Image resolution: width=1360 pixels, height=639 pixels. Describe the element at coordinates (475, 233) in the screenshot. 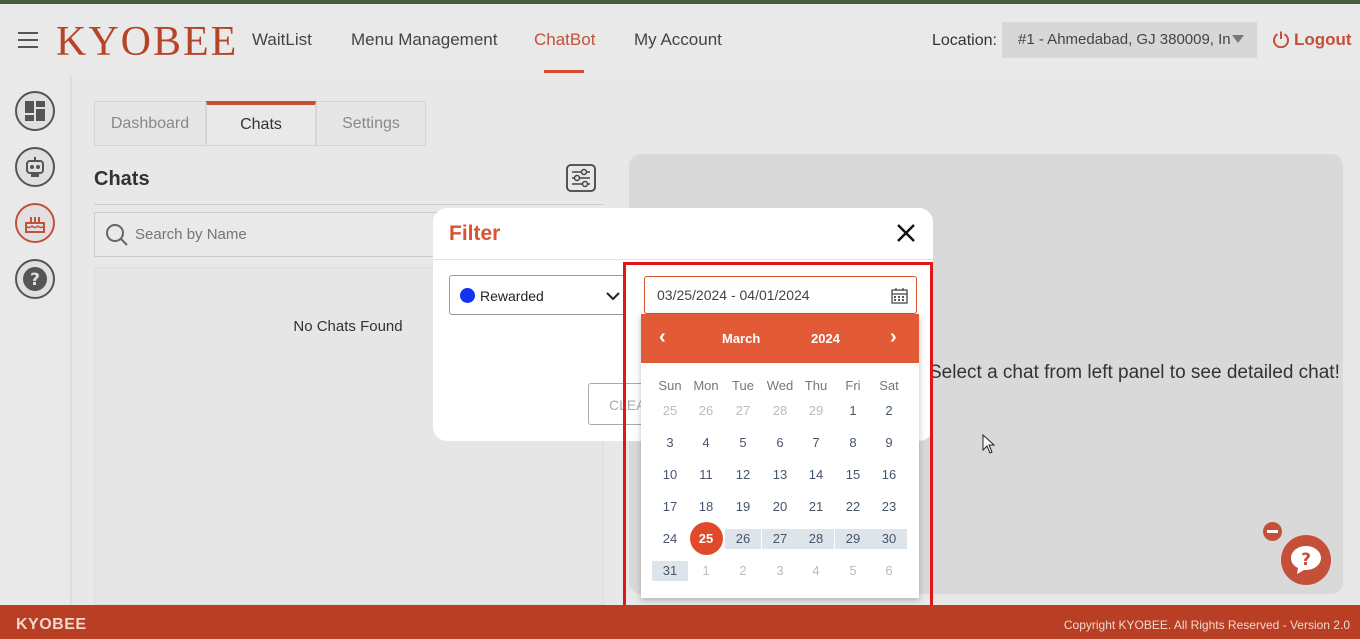

I see `filter-modal-title: Filter` at that location.